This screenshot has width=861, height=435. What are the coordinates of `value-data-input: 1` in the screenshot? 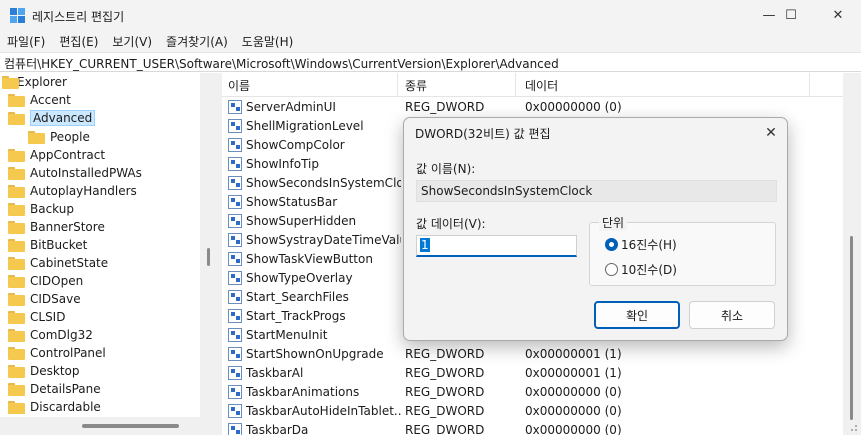 It's located at (496, 246).